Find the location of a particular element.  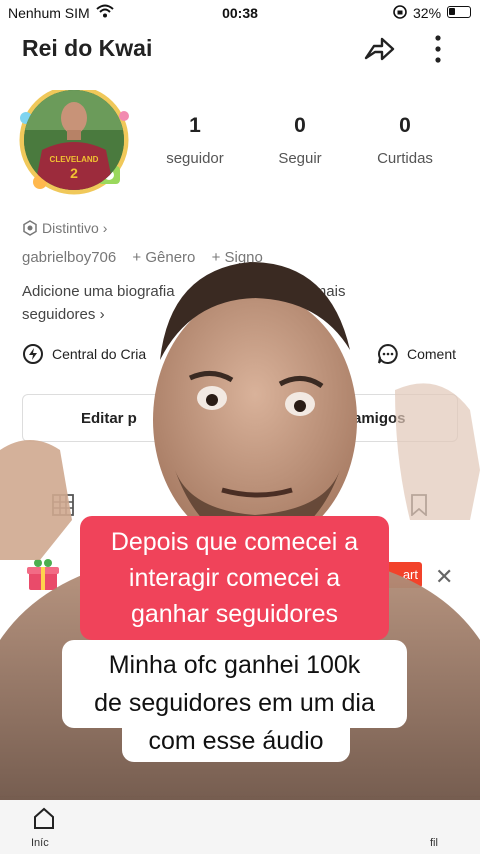

gift-icon is located at coordinates (43, 574).